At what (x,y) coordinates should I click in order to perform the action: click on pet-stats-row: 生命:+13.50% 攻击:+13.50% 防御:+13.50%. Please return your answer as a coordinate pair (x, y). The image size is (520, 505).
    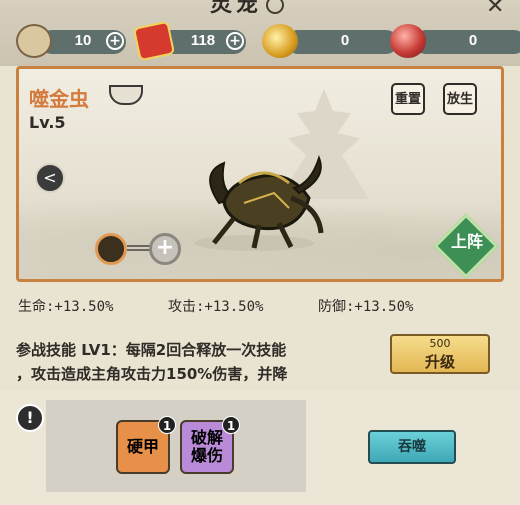
    Looking at the image, I should click on (258, 306).